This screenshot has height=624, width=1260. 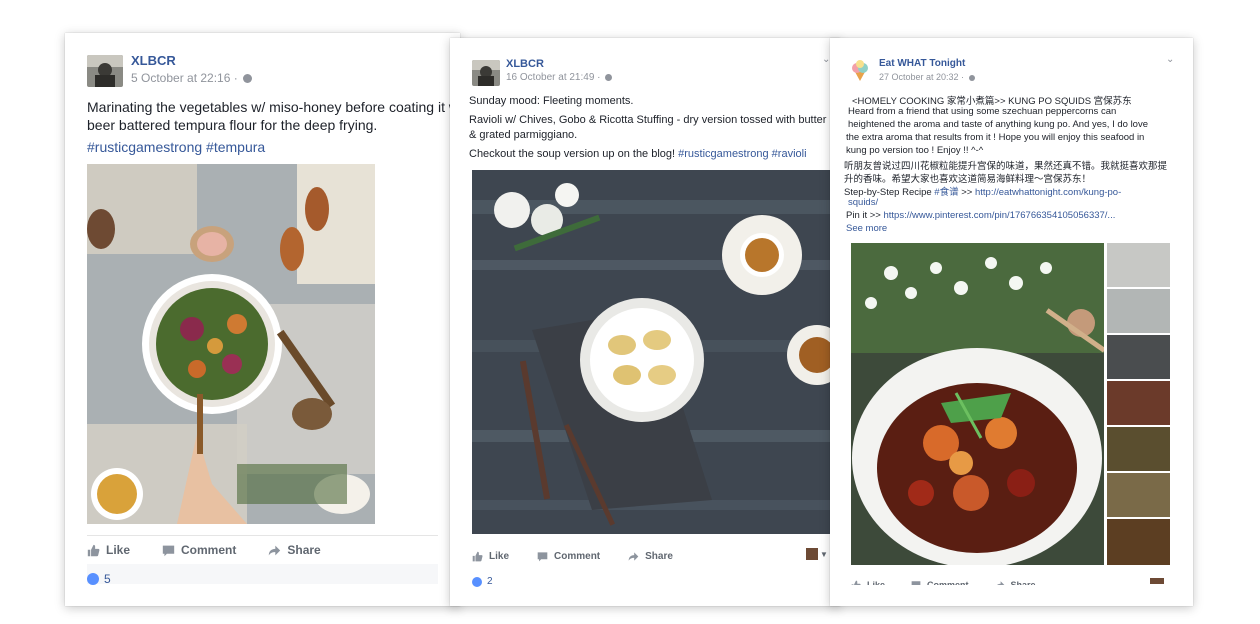 I want to click on post-text: Pin it >>, so click(x=865, y=215).